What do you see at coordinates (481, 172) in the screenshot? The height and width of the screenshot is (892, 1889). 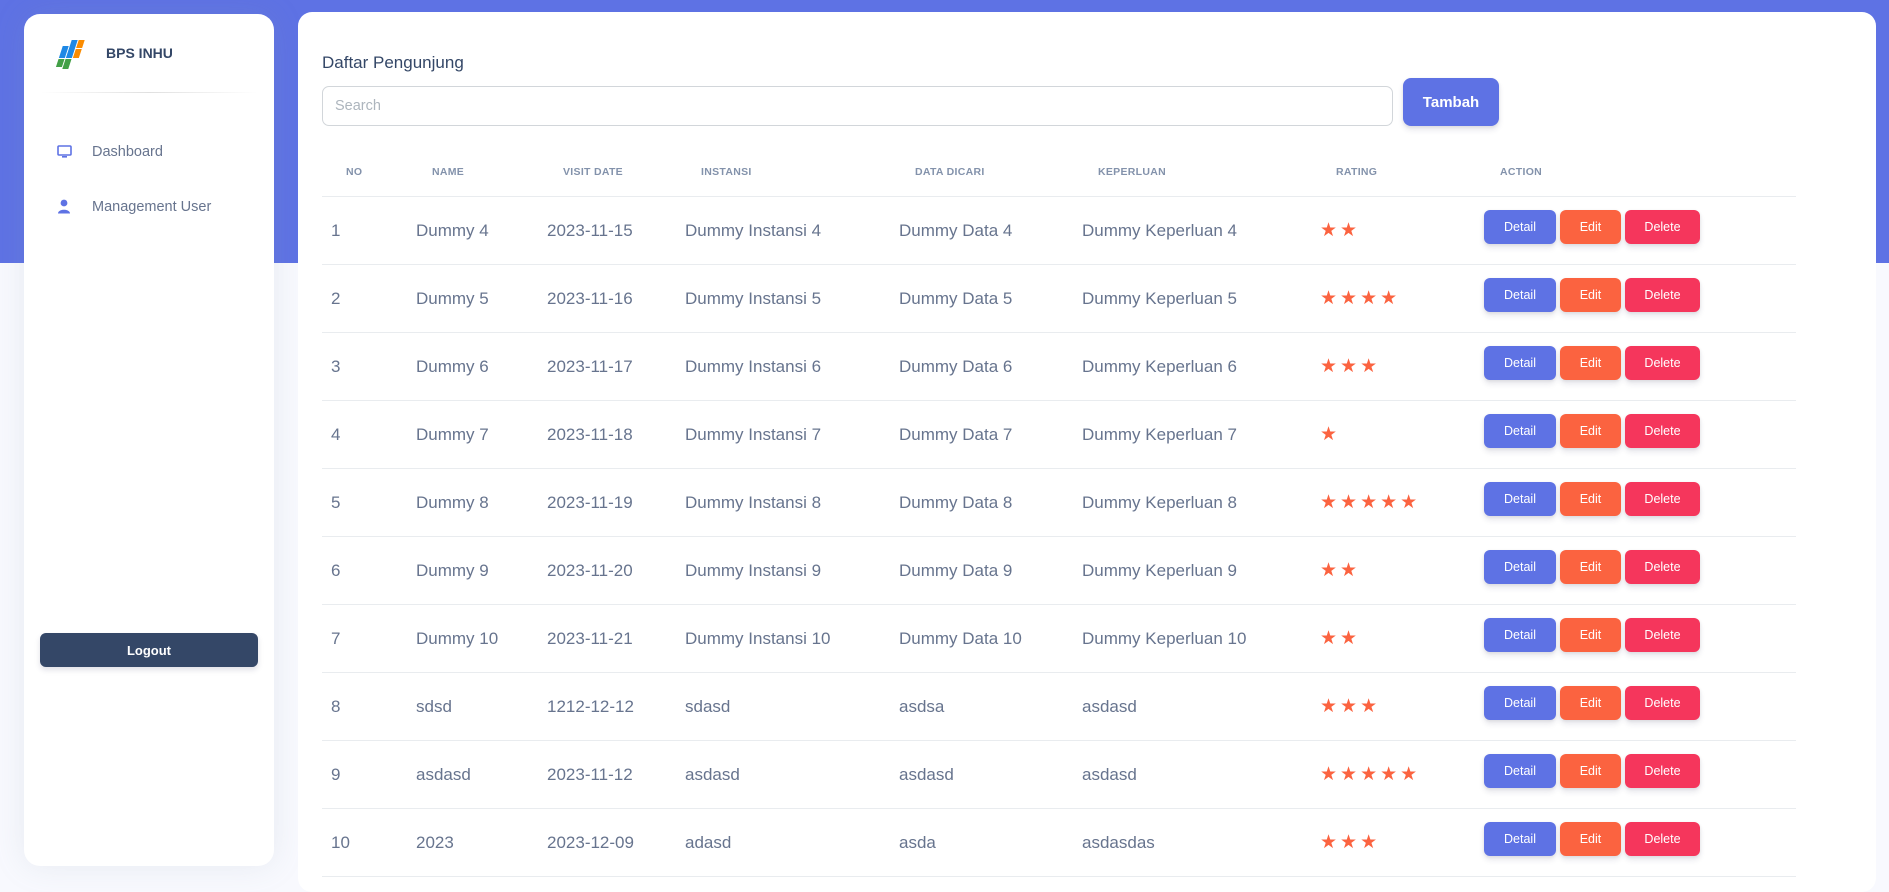 I see `column-header-name: NAME` at bounding box center [481, 172].